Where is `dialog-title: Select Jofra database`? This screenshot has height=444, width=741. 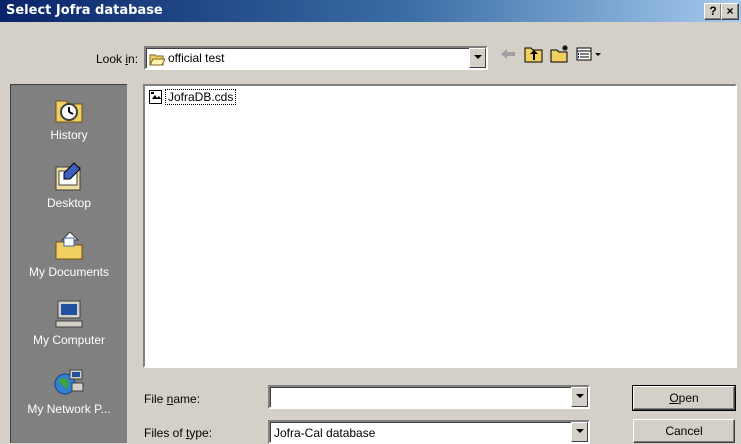
dialog-title: Select Jofra database is located at coordinates (84, 10).